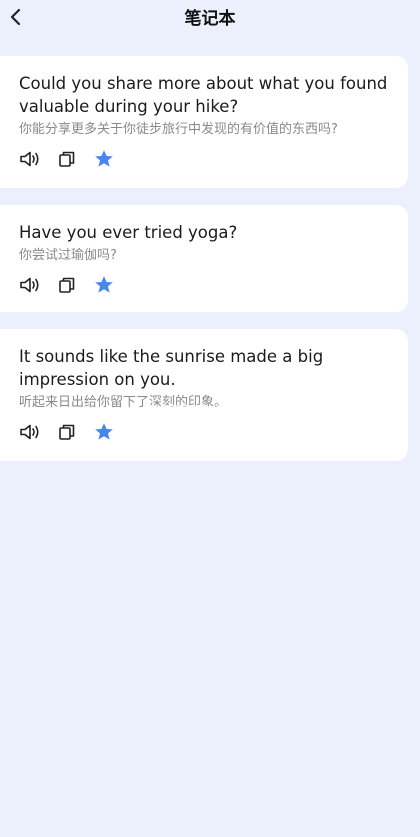 Image resolution: width=420 pixels, height=837 pixels. Describe the element at coordinates (204, 258) in the screenshot. I see `note-card: Have you ever tried yoga? 你尝试过瑜伽吗?` at that location.